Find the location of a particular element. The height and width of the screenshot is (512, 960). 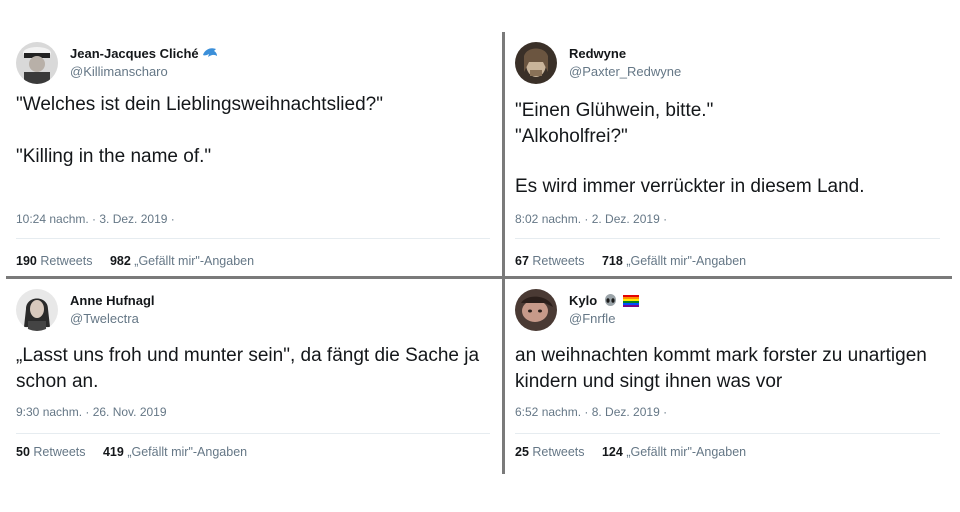

engagement-stats: 50 Retweets 419 „Gefällt mir"-Angaben is located at coordinates (131, 452).